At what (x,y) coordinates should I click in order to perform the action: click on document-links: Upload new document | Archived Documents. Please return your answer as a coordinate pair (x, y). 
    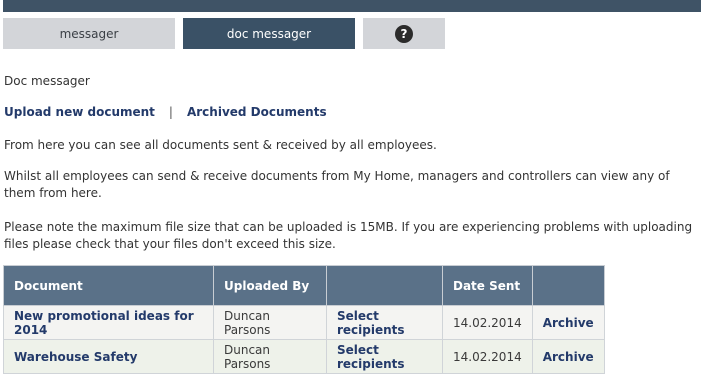
    Looking at the image, I should click on (165, 112).